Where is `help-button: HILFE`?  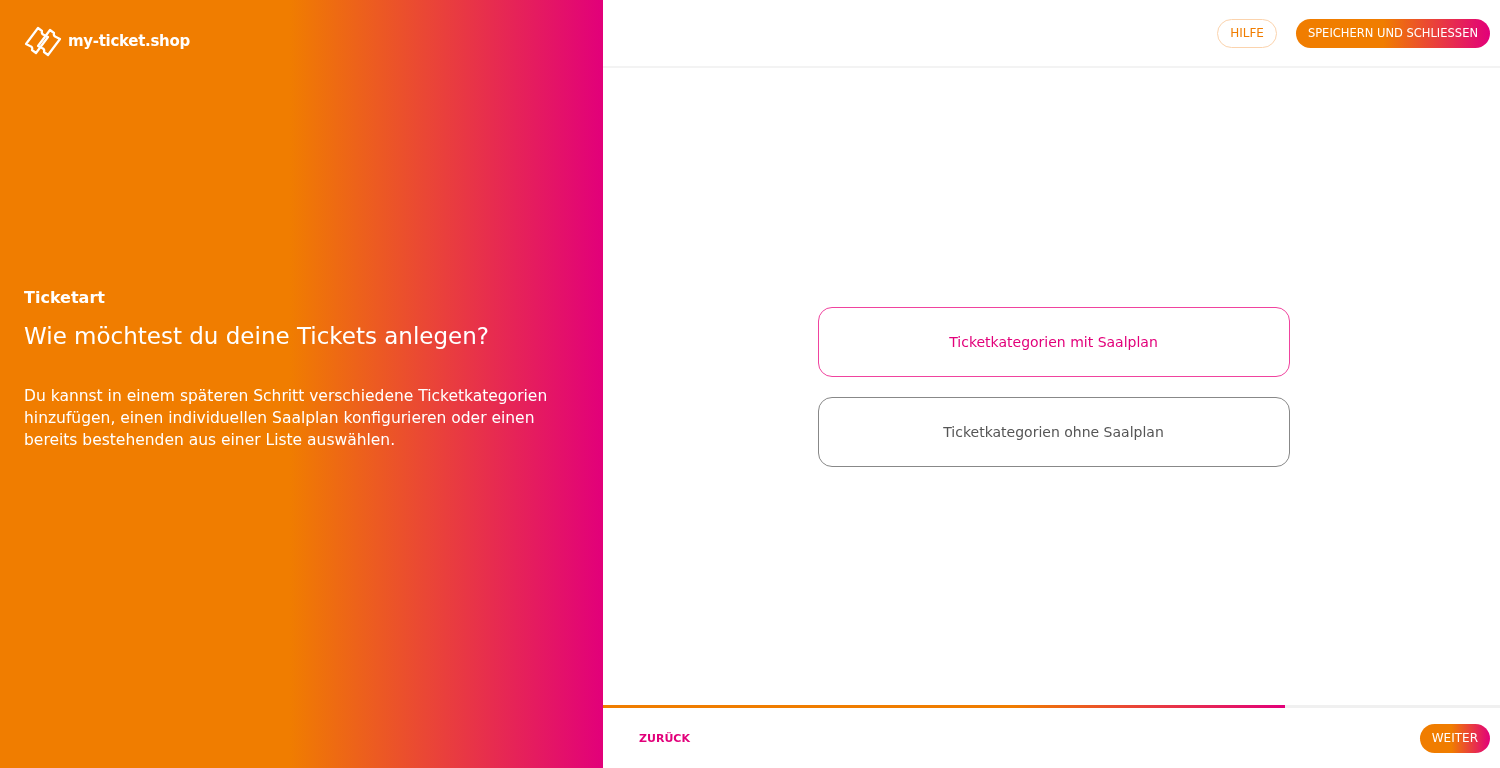
help-button: HILFE is located at coordinates (1247, 33).